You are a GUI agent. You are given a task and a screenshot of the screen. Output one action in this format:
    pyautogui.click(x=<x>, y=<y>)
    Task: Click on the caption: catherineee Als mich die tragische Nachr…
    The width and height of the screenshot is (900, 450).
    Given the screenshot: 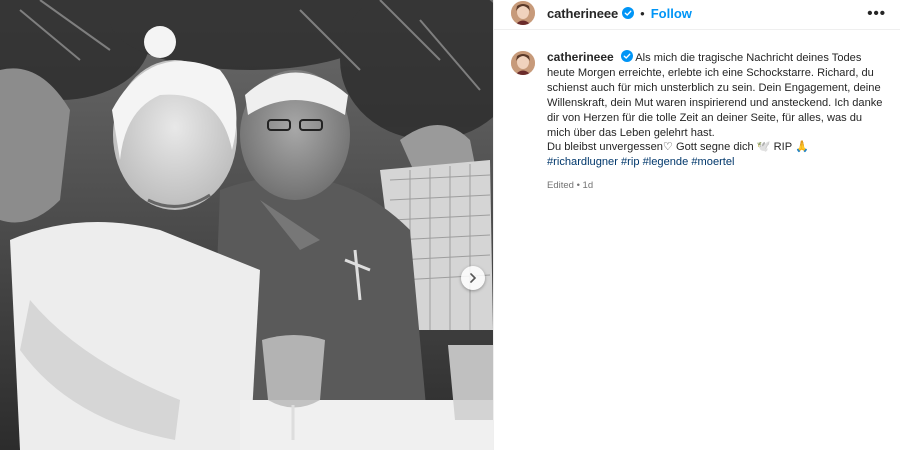 What is the action you would take?
    pyautogui.click(x=697, y=122)
    